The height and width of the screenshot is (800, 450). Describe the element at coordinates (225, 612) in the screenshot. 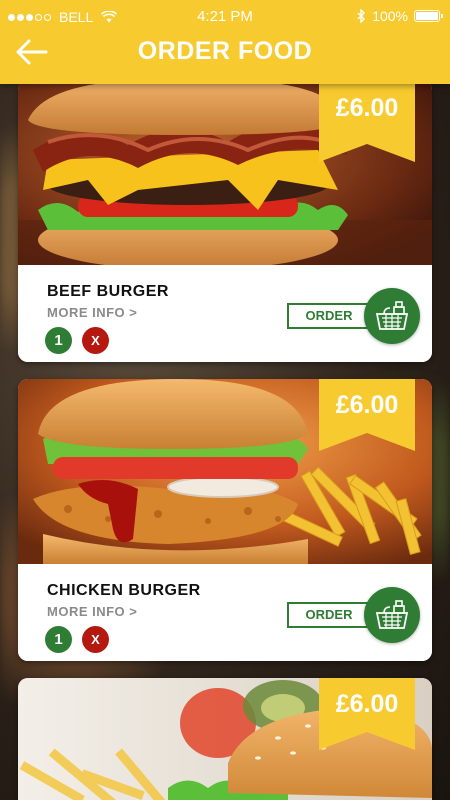

I see `chicken-burger-info: CHICKEN BURGER MORE INFO > 1 X ORDER` at that location.